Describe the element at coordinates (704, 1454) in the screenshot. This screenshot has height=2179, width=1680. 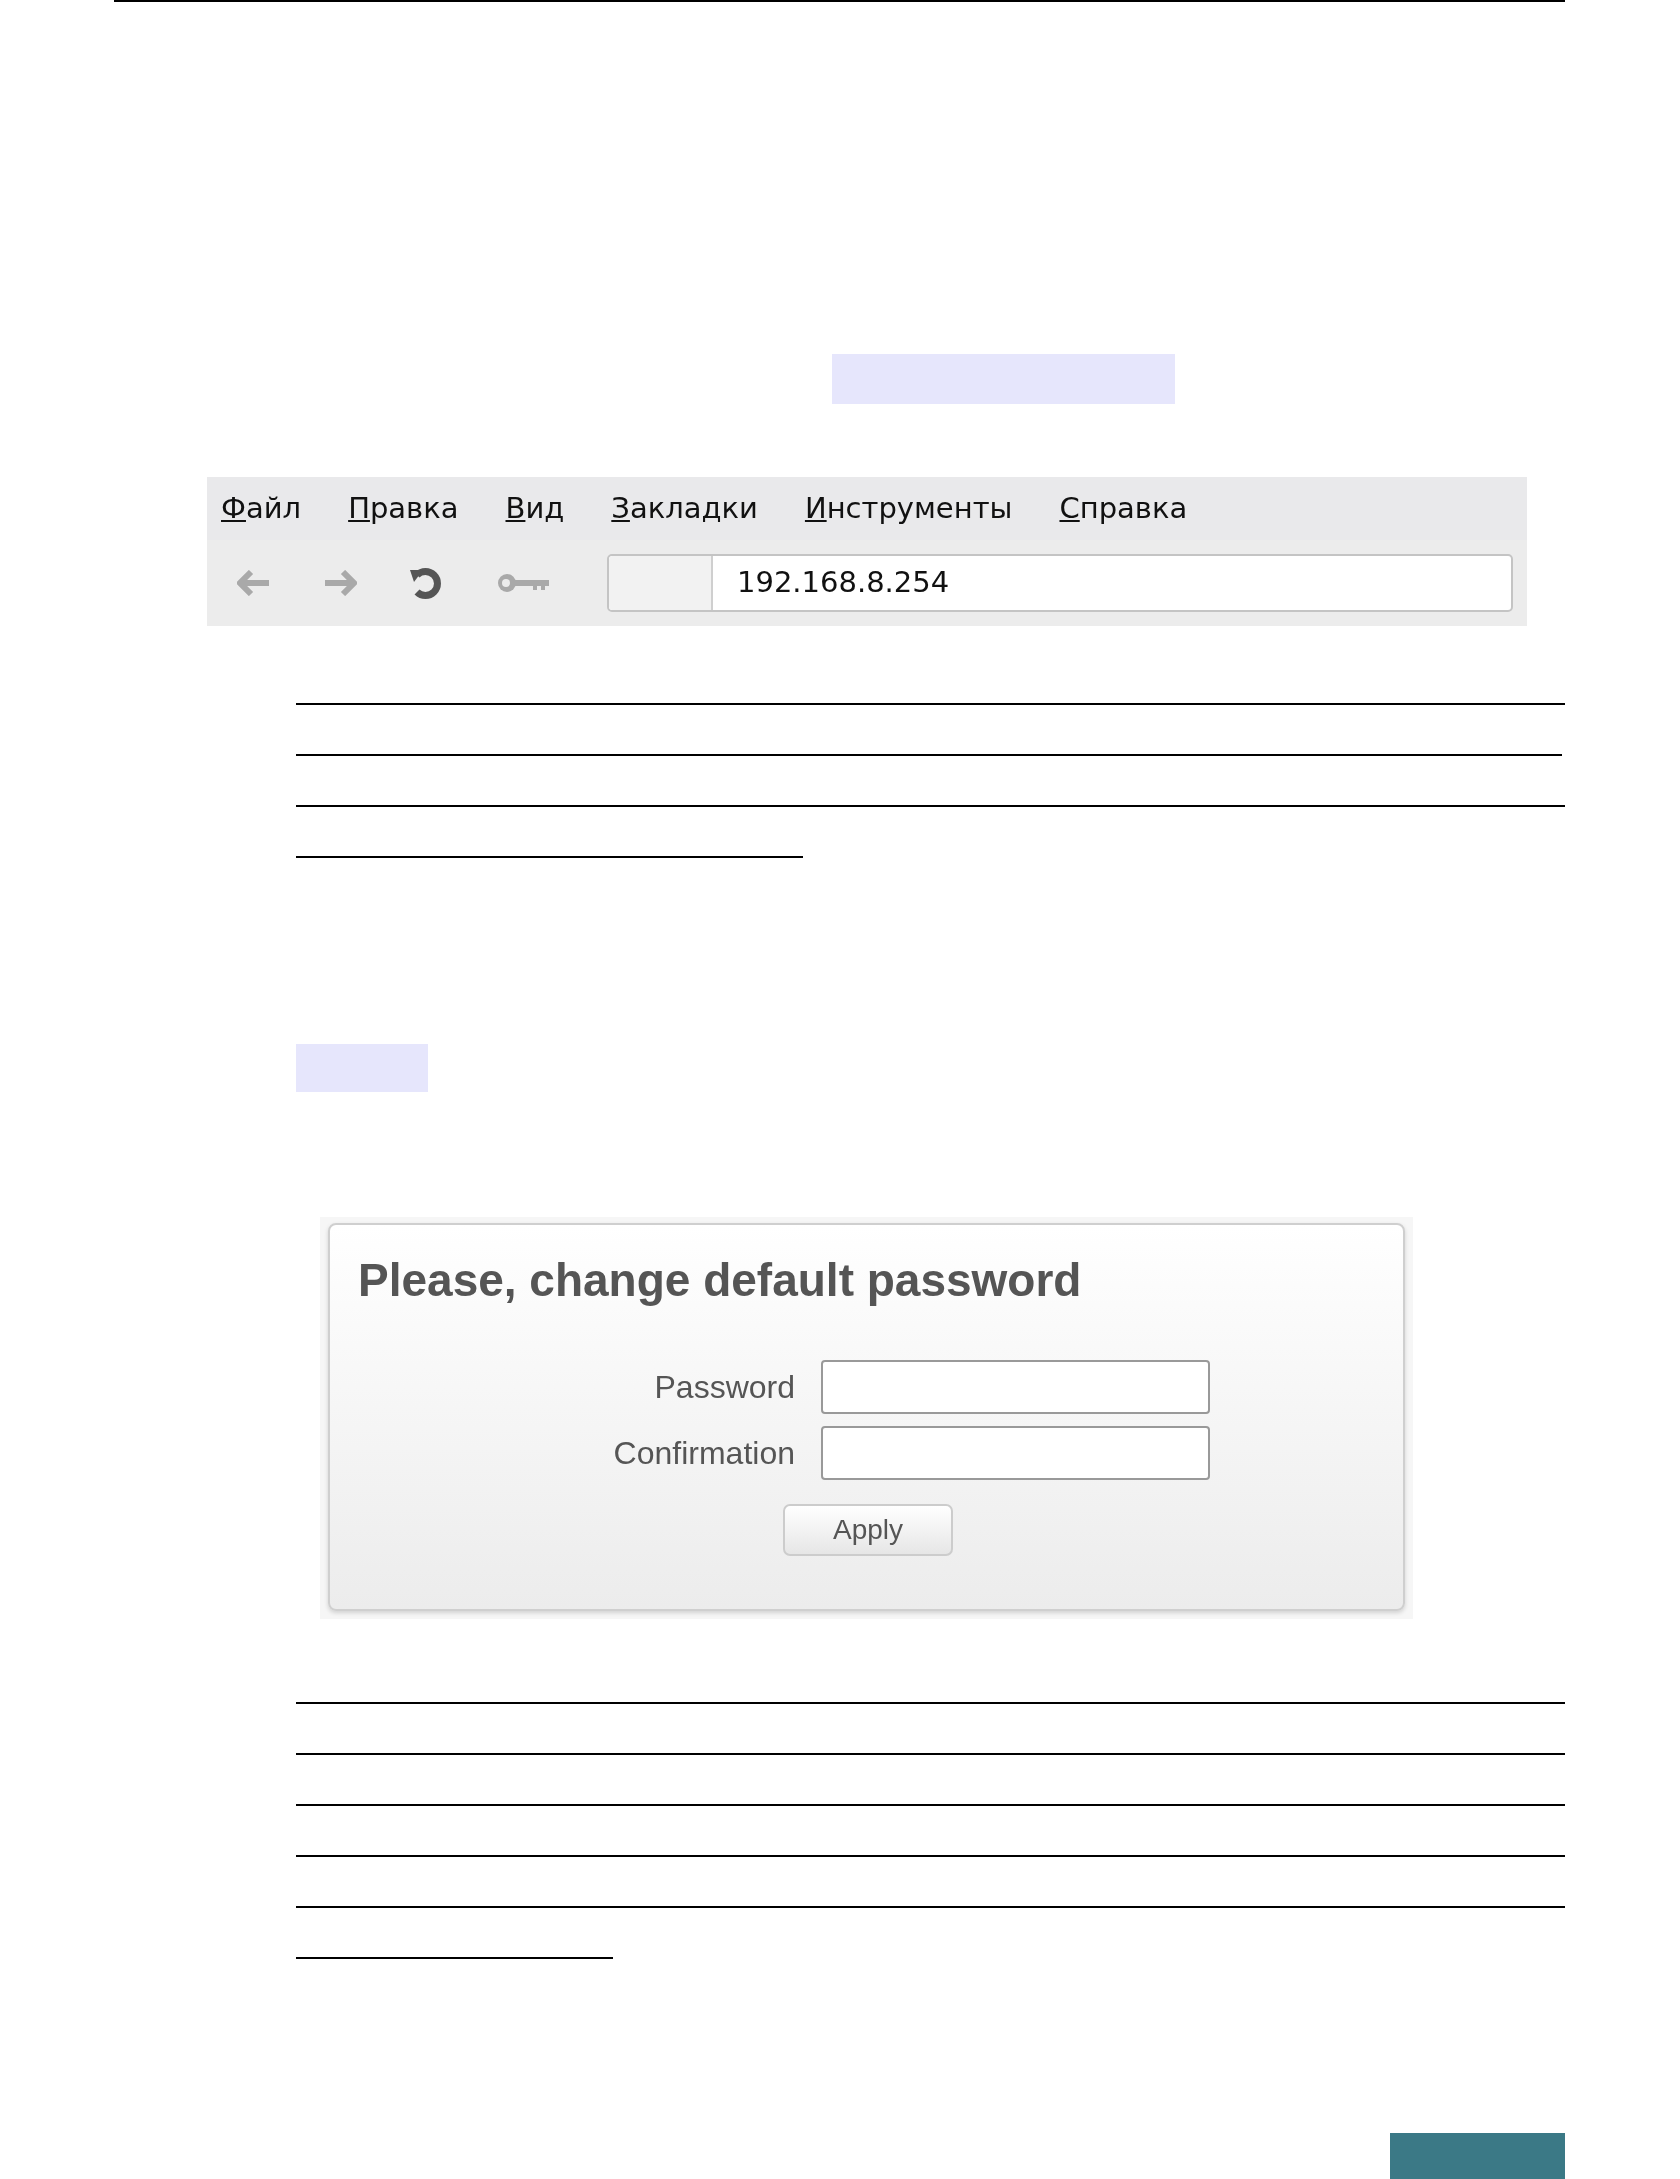
I see `field-label: Confirmation` at that location.